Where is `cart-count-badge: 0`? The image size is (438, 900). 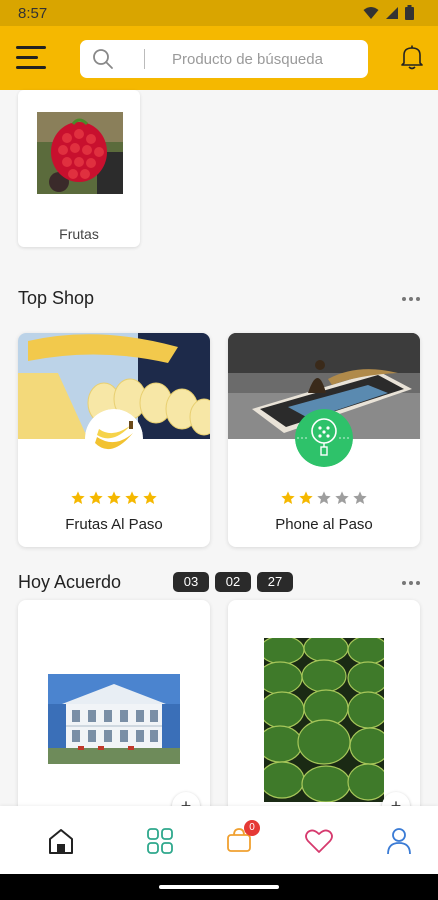
cart-count-badge: 0 is located at coordinates (252, 828).